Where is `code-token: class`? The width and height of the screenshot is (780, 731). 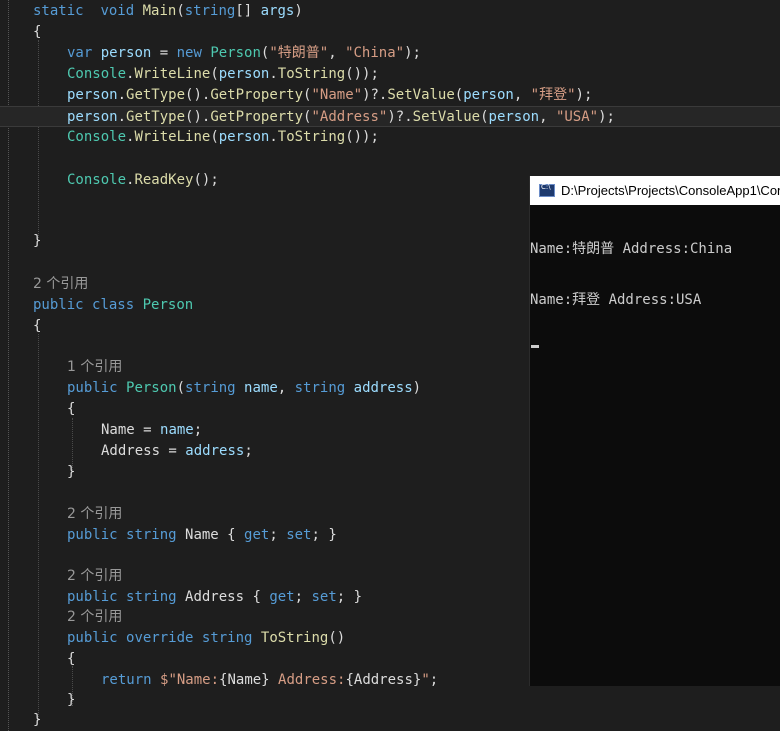
code-token: class is located at coordinates (113, 305).